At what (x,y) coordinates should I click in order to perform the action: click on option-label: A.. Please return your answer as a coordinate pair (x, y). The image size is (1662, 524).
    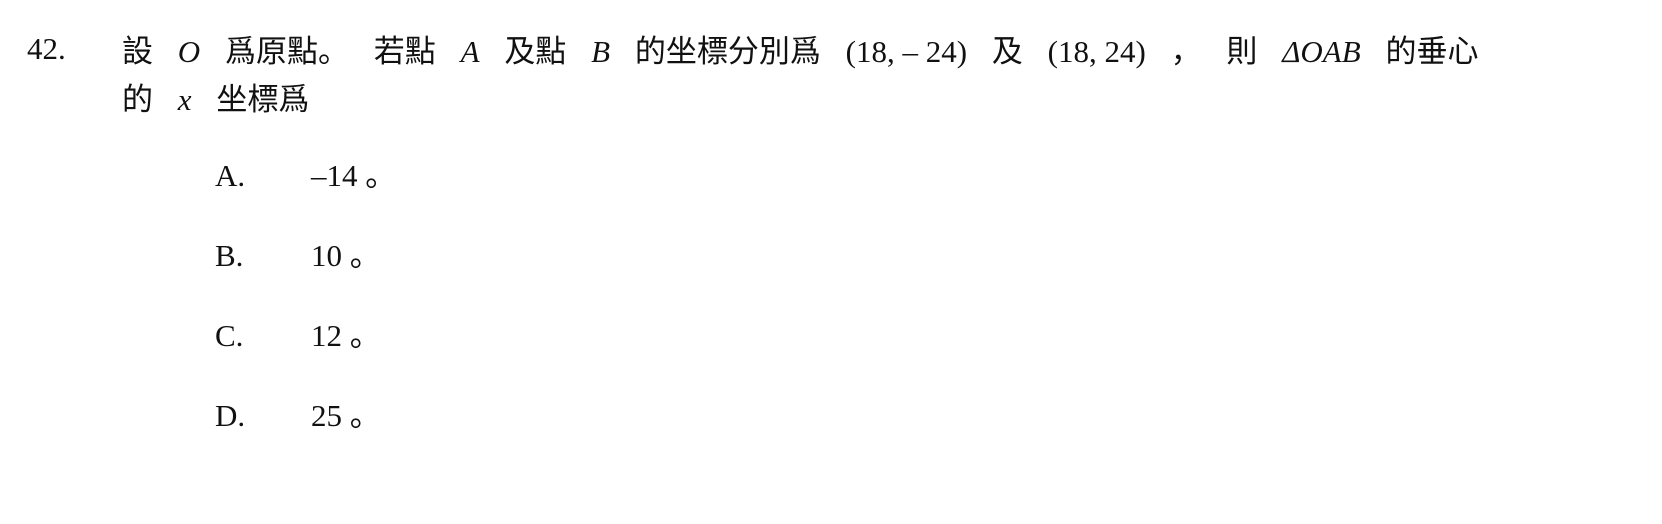
    Looking at the image, I should click on (230, 175).